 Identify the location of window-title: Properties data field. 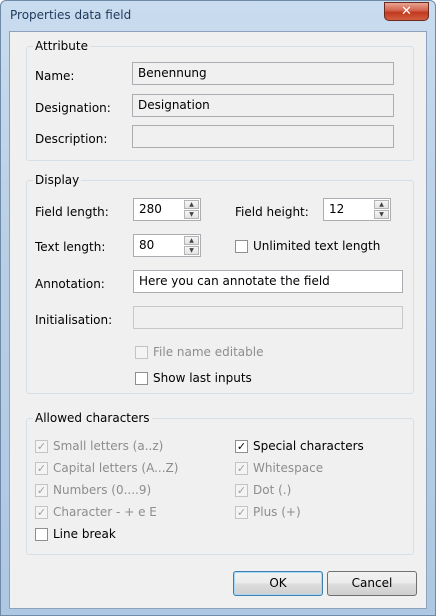
(71, 15).